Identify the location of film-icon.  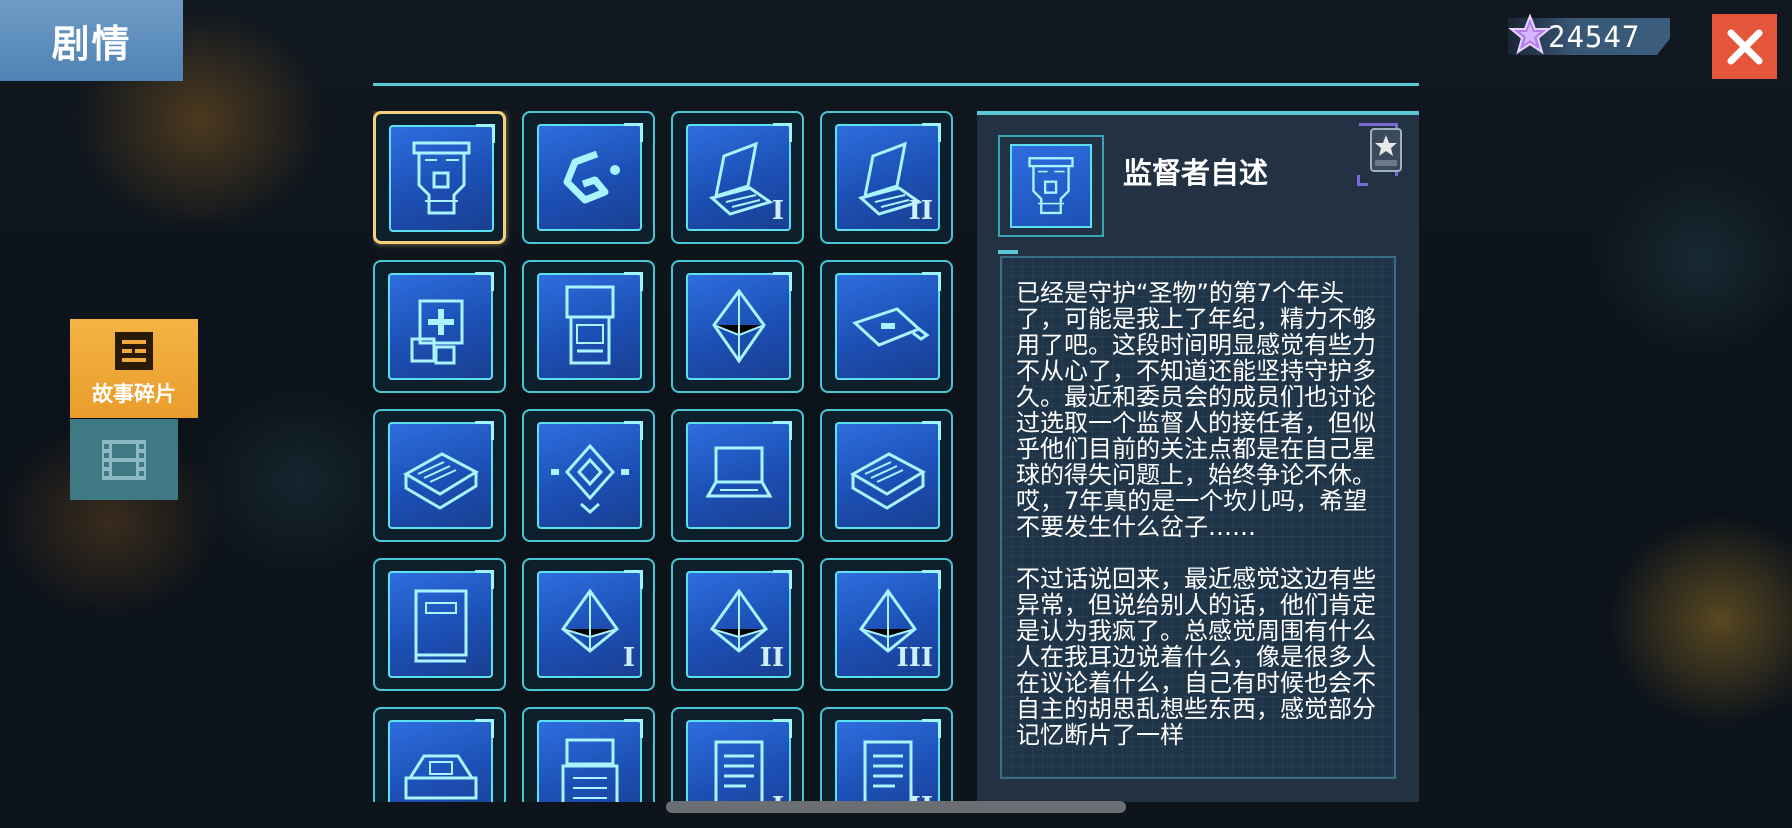
(124, 459).